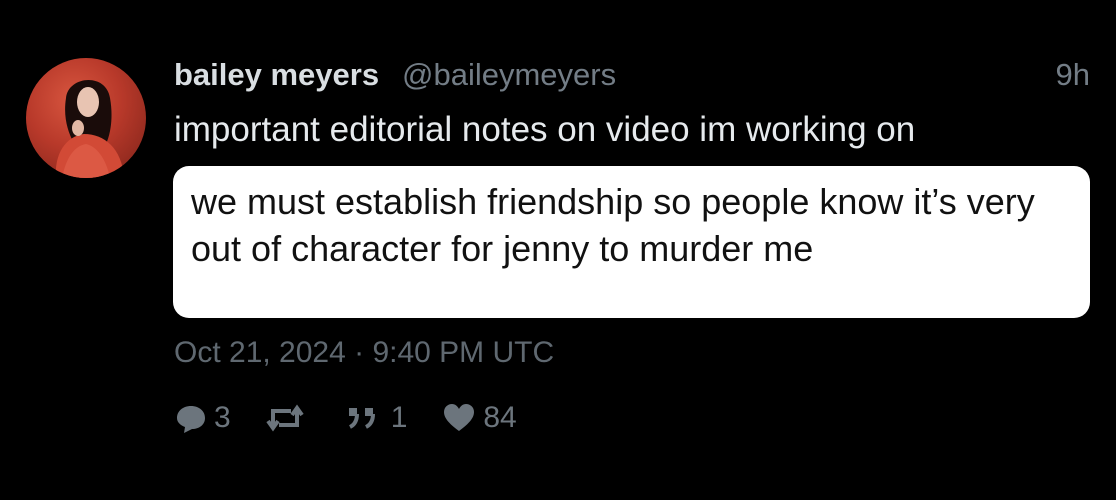 Image resolution: width=1116 pixels, height=500 pixels. I want to click on author-name: bailey meyers, so click(276, 75).